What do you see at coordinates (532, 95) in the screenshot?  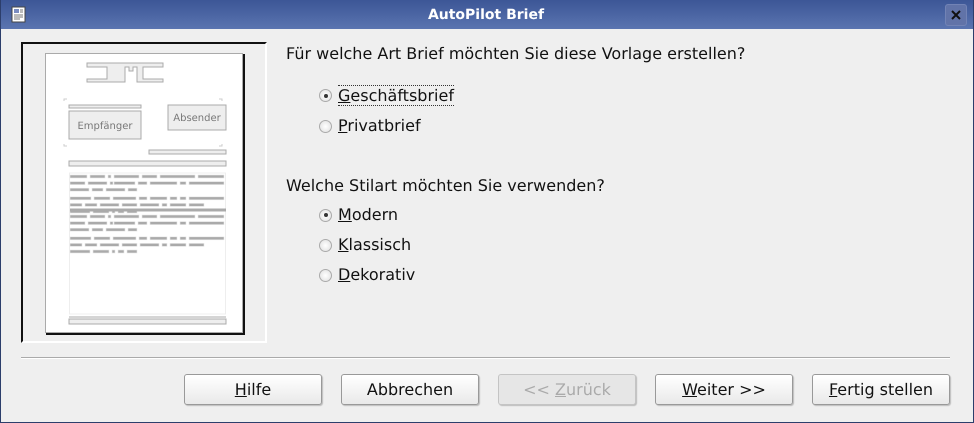 I see `radio-option: Geschäftsbrief` at bounding box center [532, 95].